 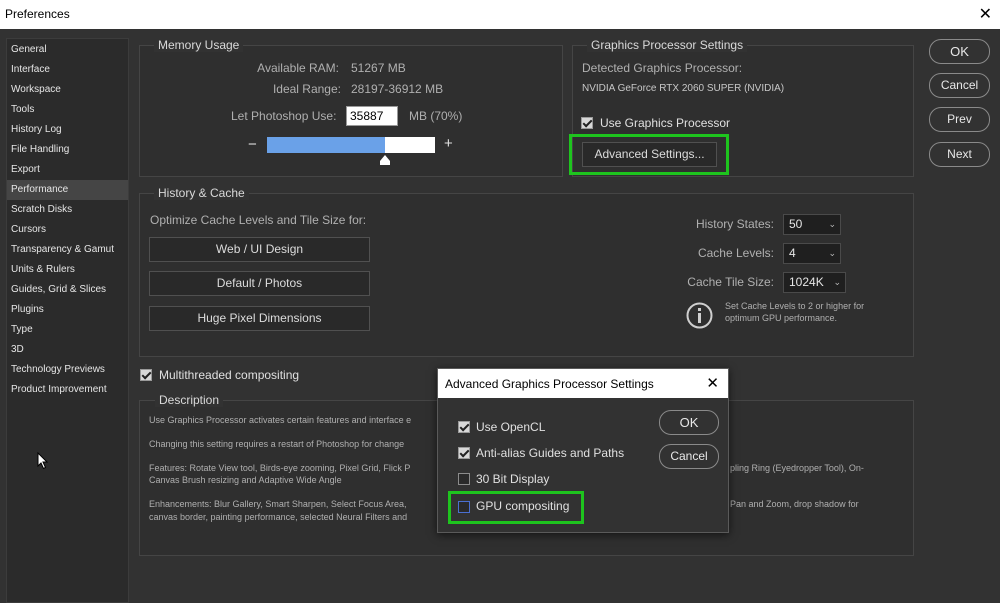 I want to click on memory-usage-legend: Memory Usage, so click(x=199, y=45).